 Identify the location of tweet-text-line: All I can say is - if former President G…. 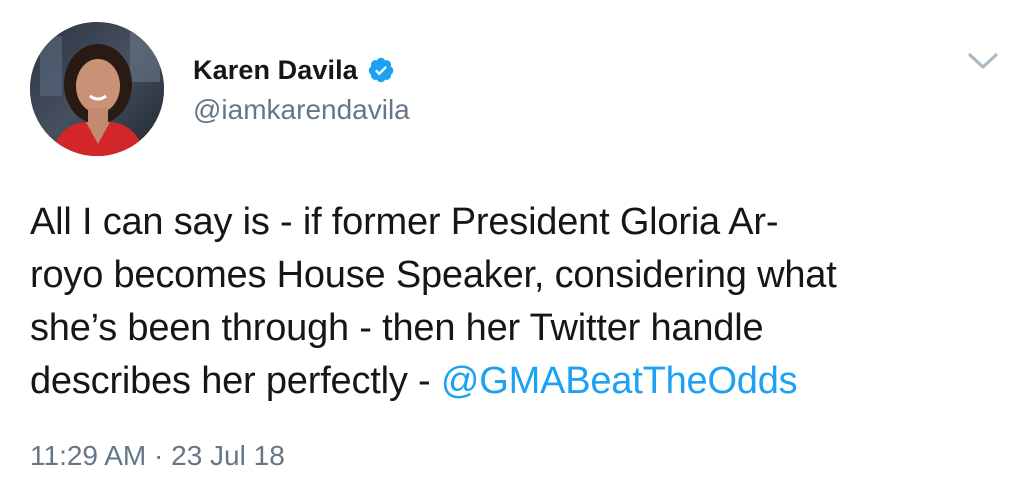
(404, 222).